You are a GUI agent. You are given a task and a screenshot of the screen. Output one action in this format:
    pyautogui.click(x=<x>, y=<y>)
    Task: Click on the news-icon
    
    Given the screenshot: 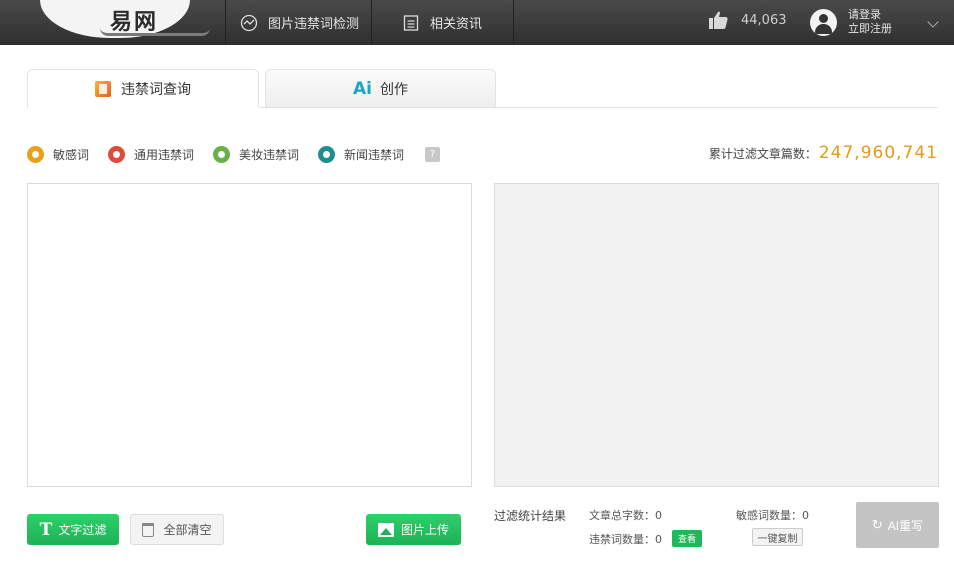 What is the action you would take?
    pyautogui.click(x=411, y=23)
    